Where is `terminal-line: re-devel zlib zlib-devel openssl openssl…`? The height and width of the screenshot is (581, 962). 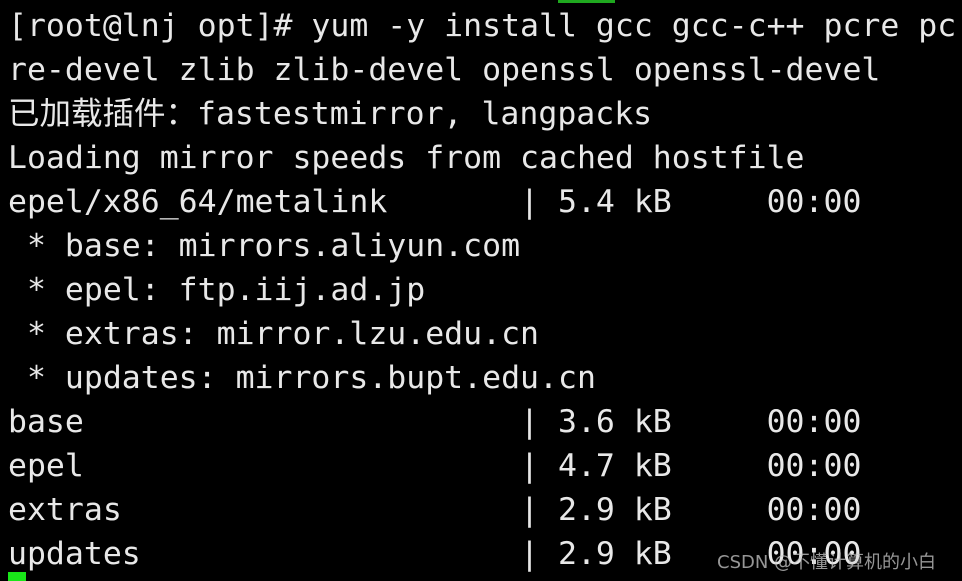
terminal-line: re-devel zlib zlib-devel openssl openssl… is located at coordinates (444, 70).